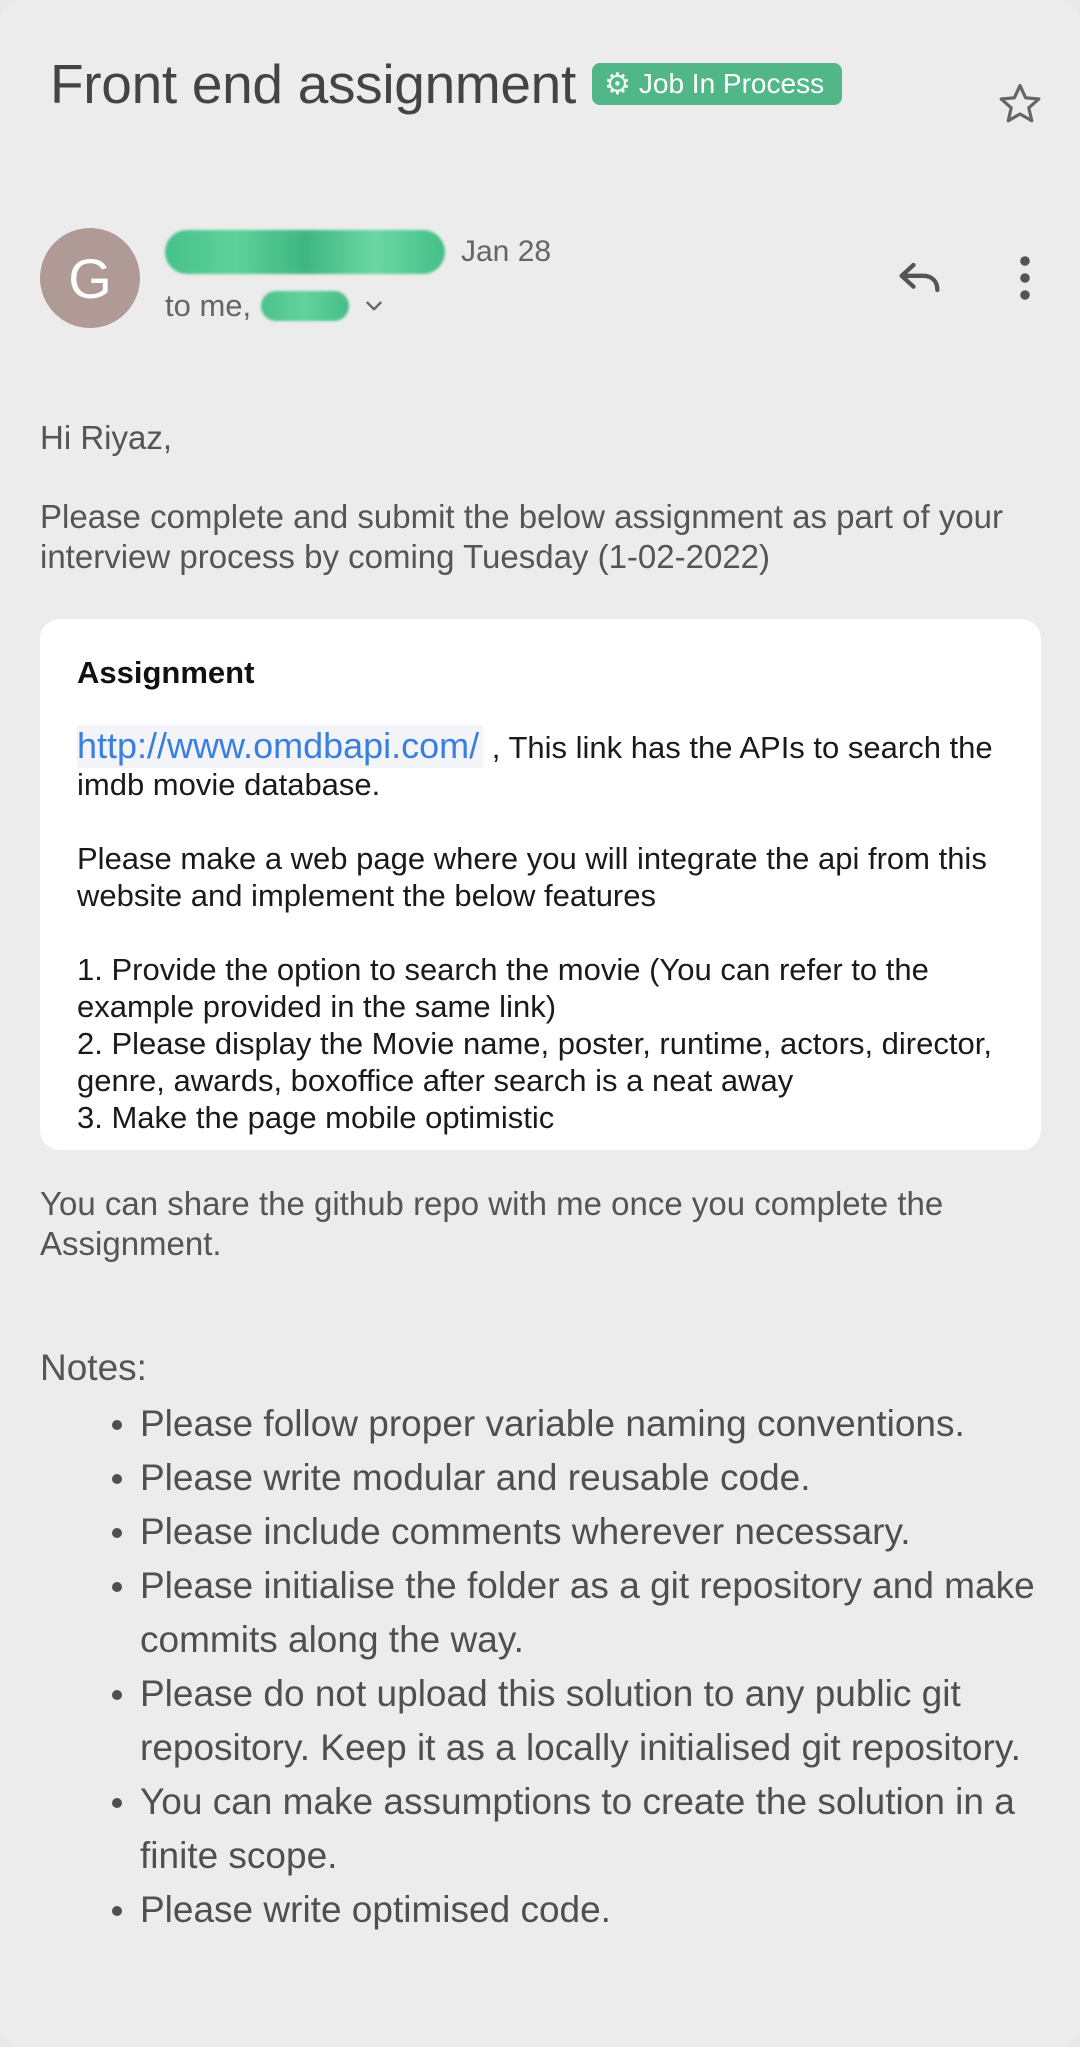 This screenshot has height=2047, width=1080. Describe the element at coordinates (1020, 104) in the screenshot. I see `star-icon` at that location.